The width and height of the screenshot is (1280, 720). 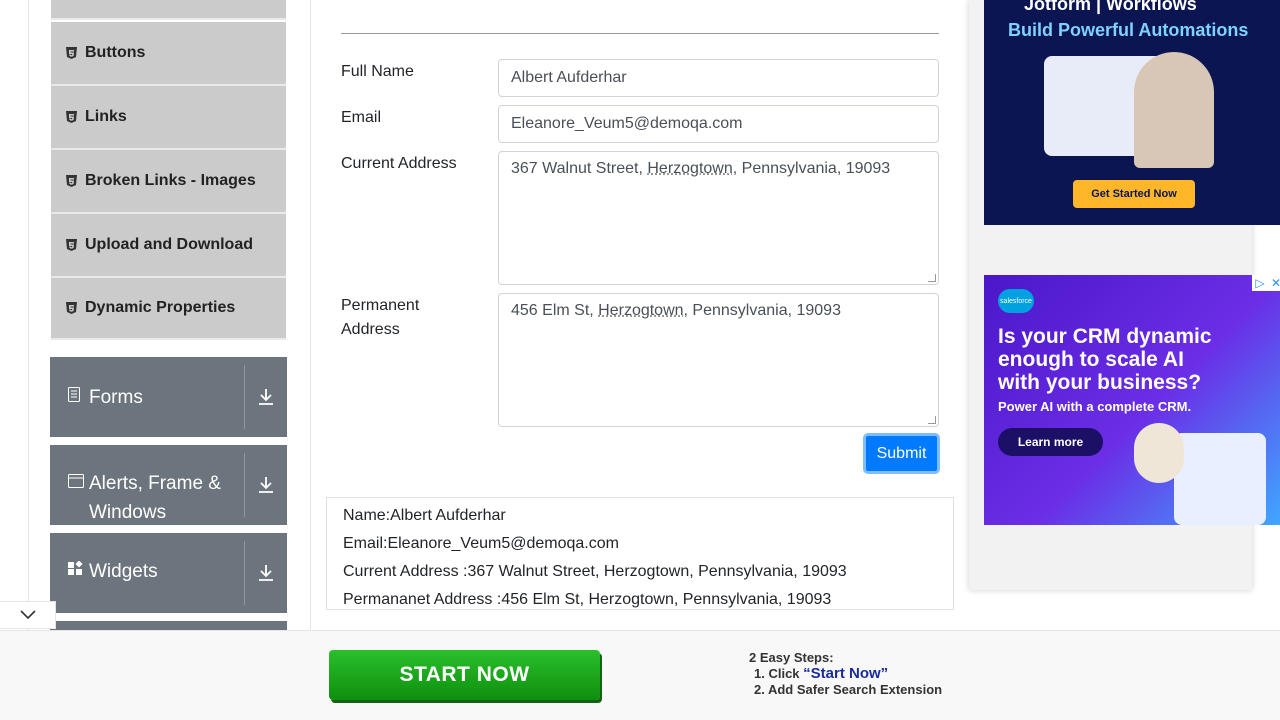 What do you see at coordinates (1274, 283) in the screenshot?
I see `close-icon: ✕` at bounding box center [1274, 283].